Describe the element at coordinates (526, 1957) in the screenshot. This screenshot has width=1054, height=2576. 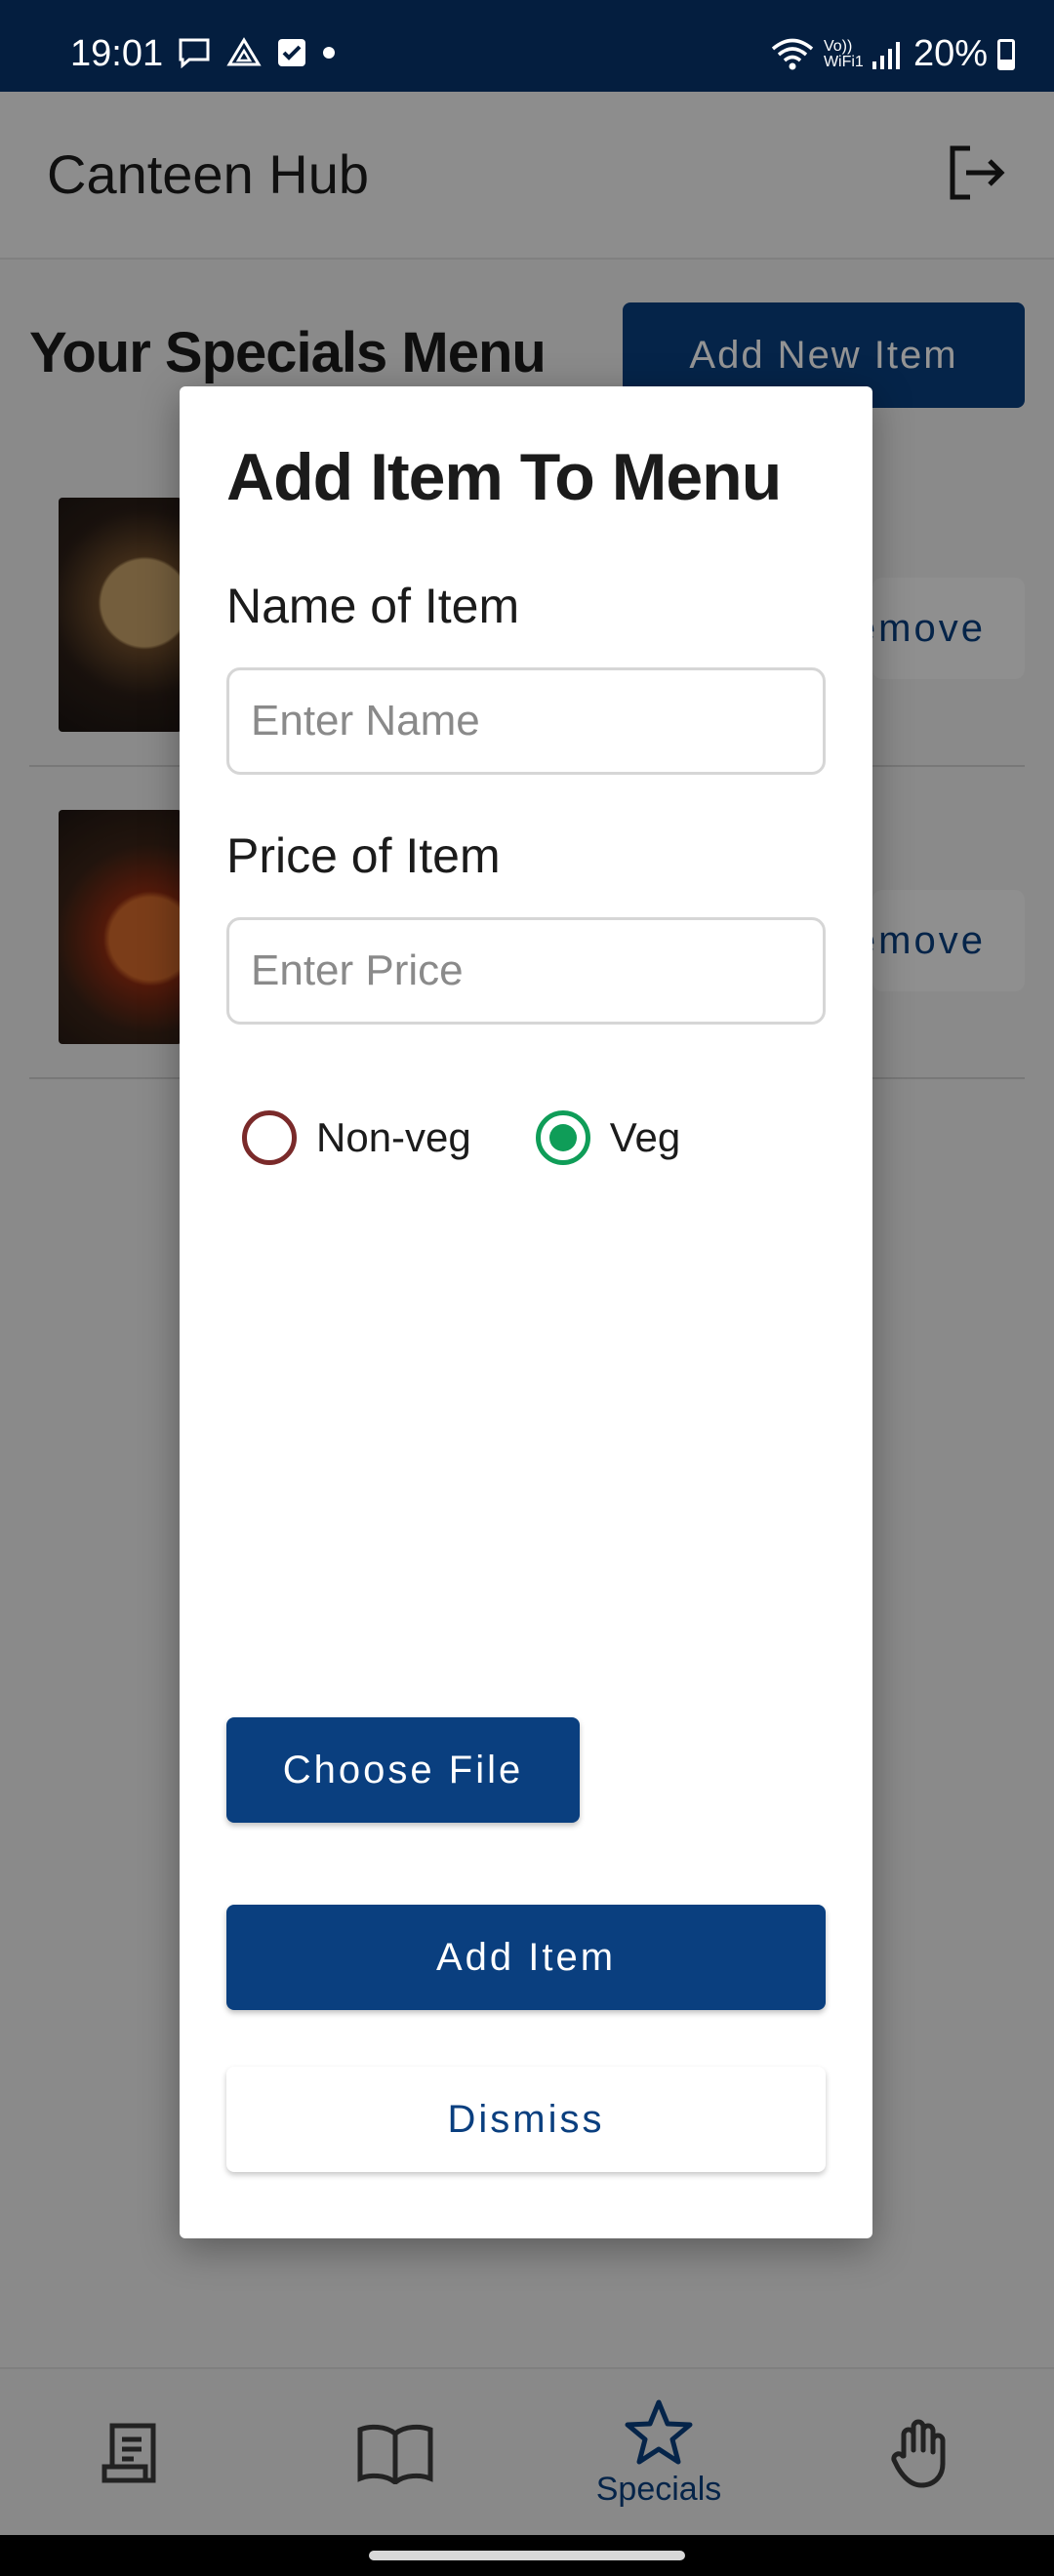
I see `add-item-button: Add Item` at that location.